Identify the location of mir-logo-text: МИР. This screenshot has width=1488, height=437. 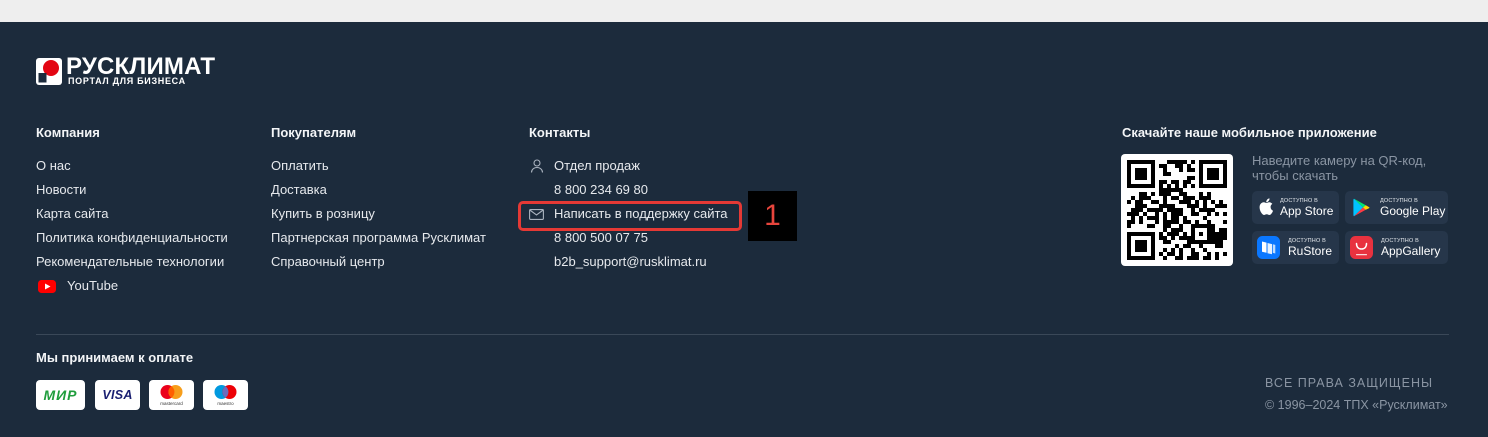
(60, 395).